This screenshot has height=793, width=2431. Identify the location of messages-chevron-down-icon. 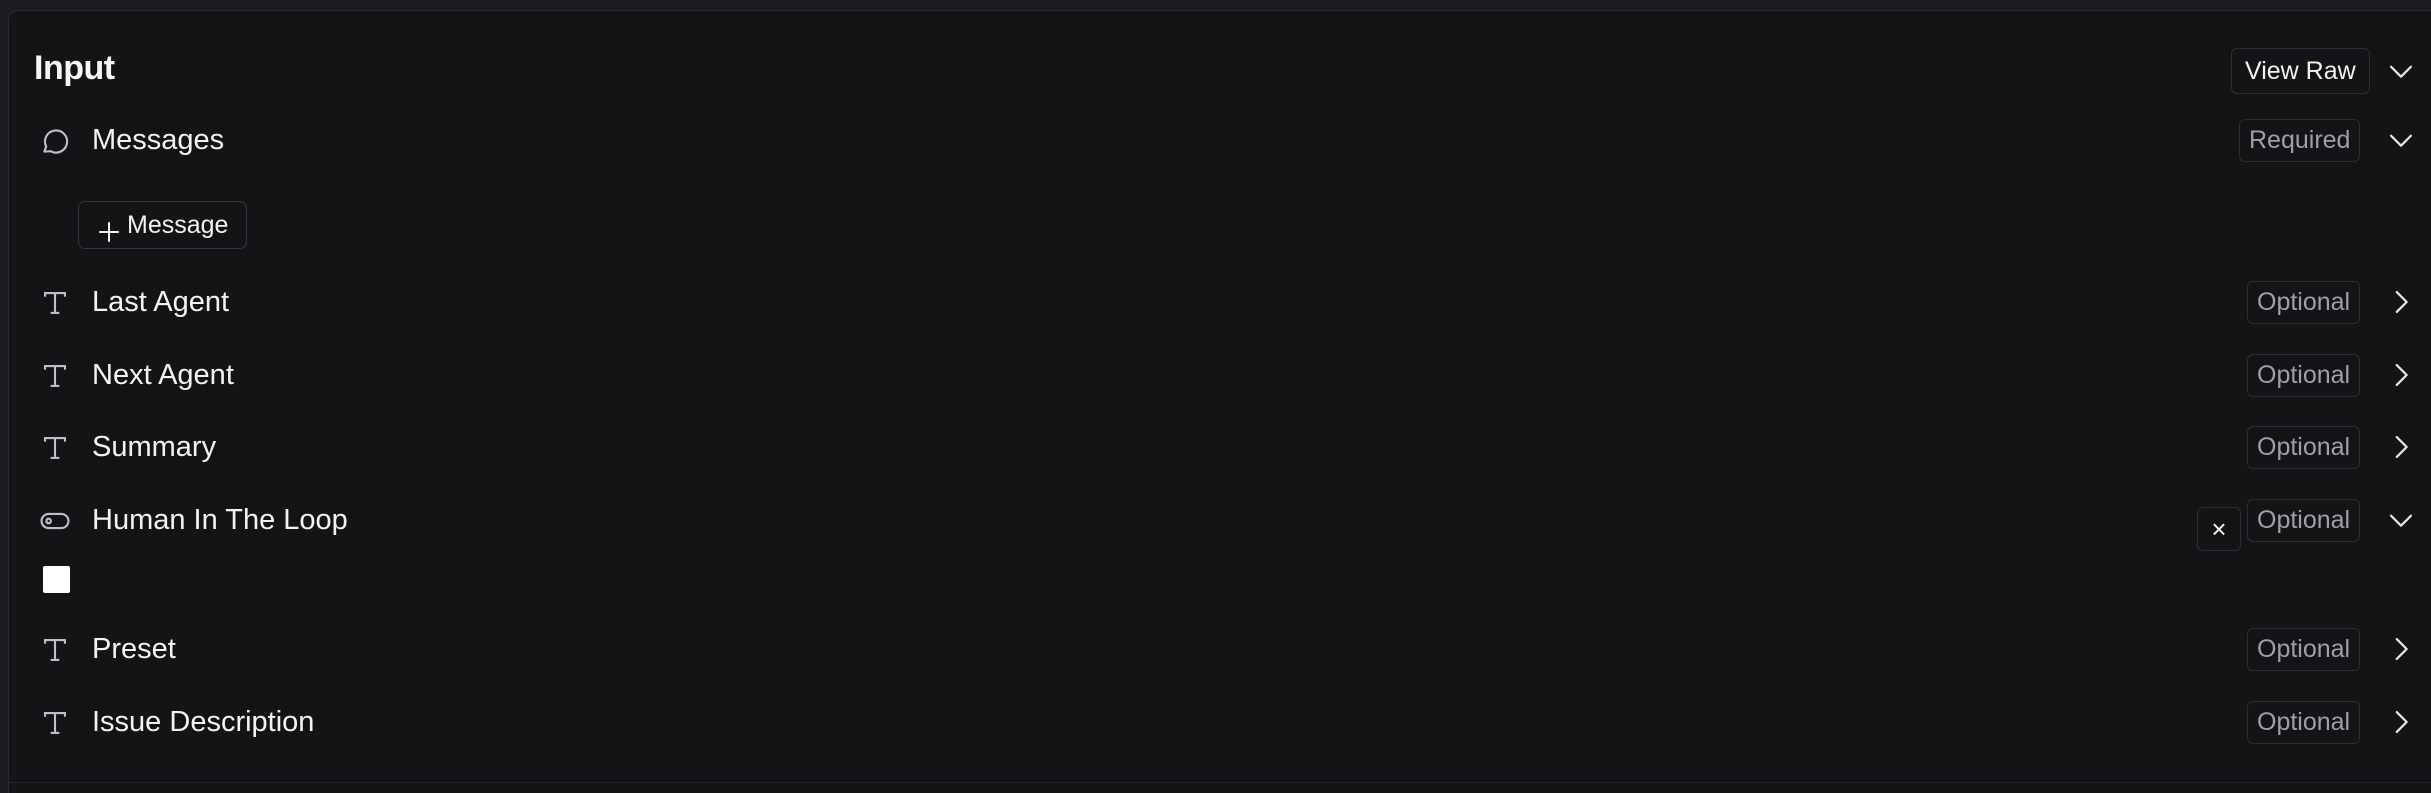
(2401, 140).